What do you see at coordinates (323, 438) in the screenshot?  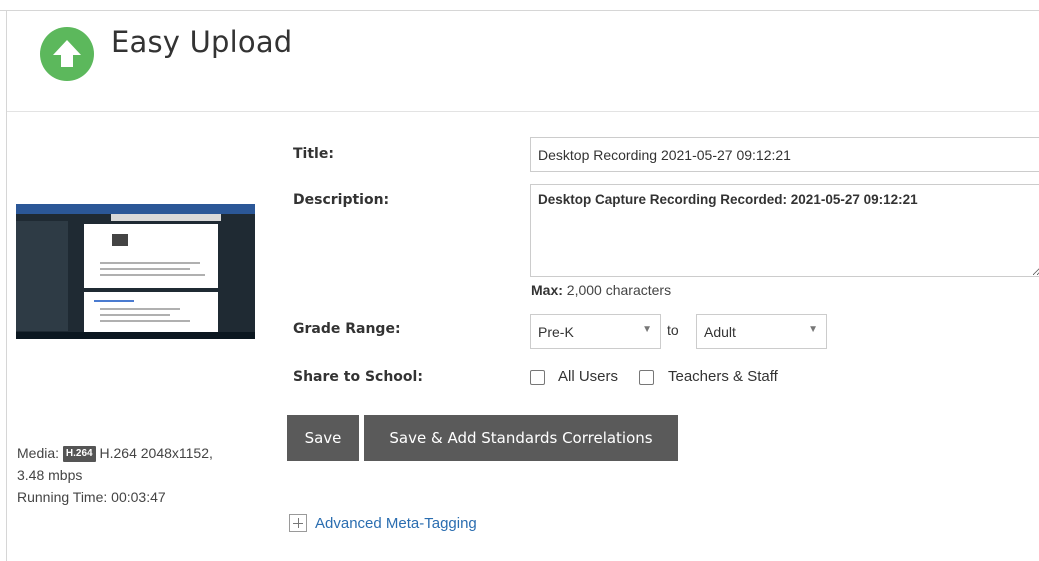 I see `save-button: Save` at bounding box center [323, 438].